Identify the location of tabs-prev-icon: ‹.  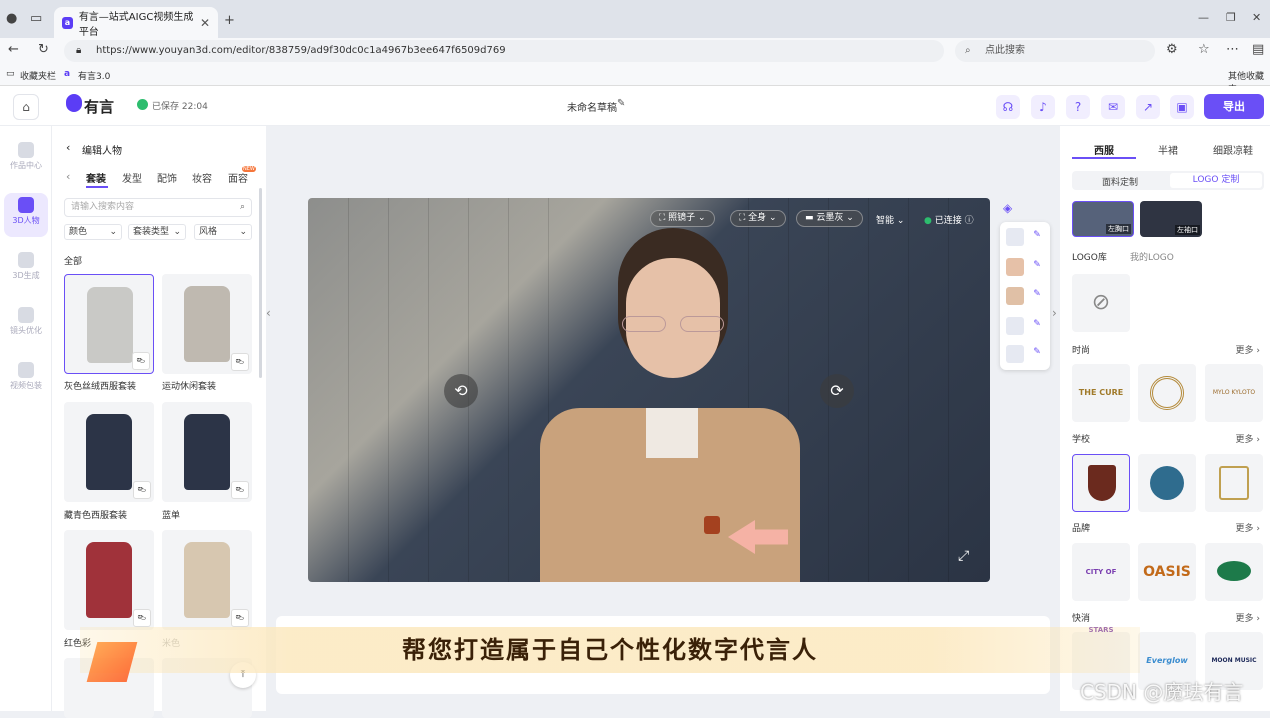
(68, 176).